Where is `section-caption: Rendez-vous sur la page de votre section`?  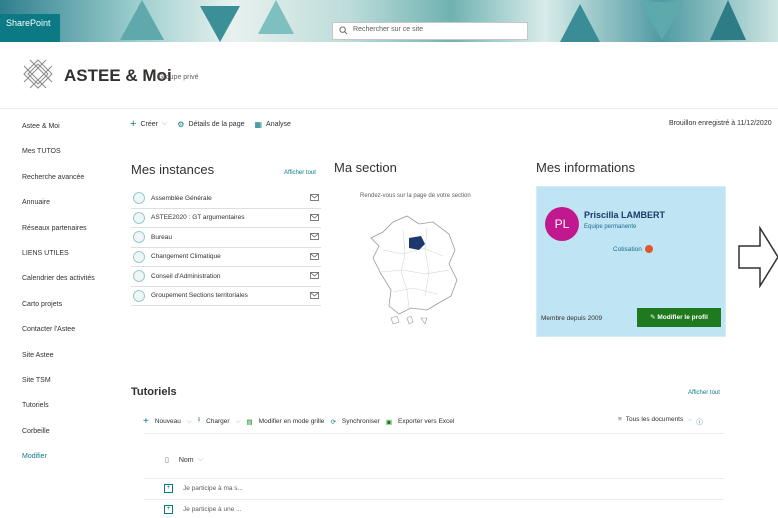
section-caption: Rendez-vous sur la page de votre section is located at coordinates (415, 196).